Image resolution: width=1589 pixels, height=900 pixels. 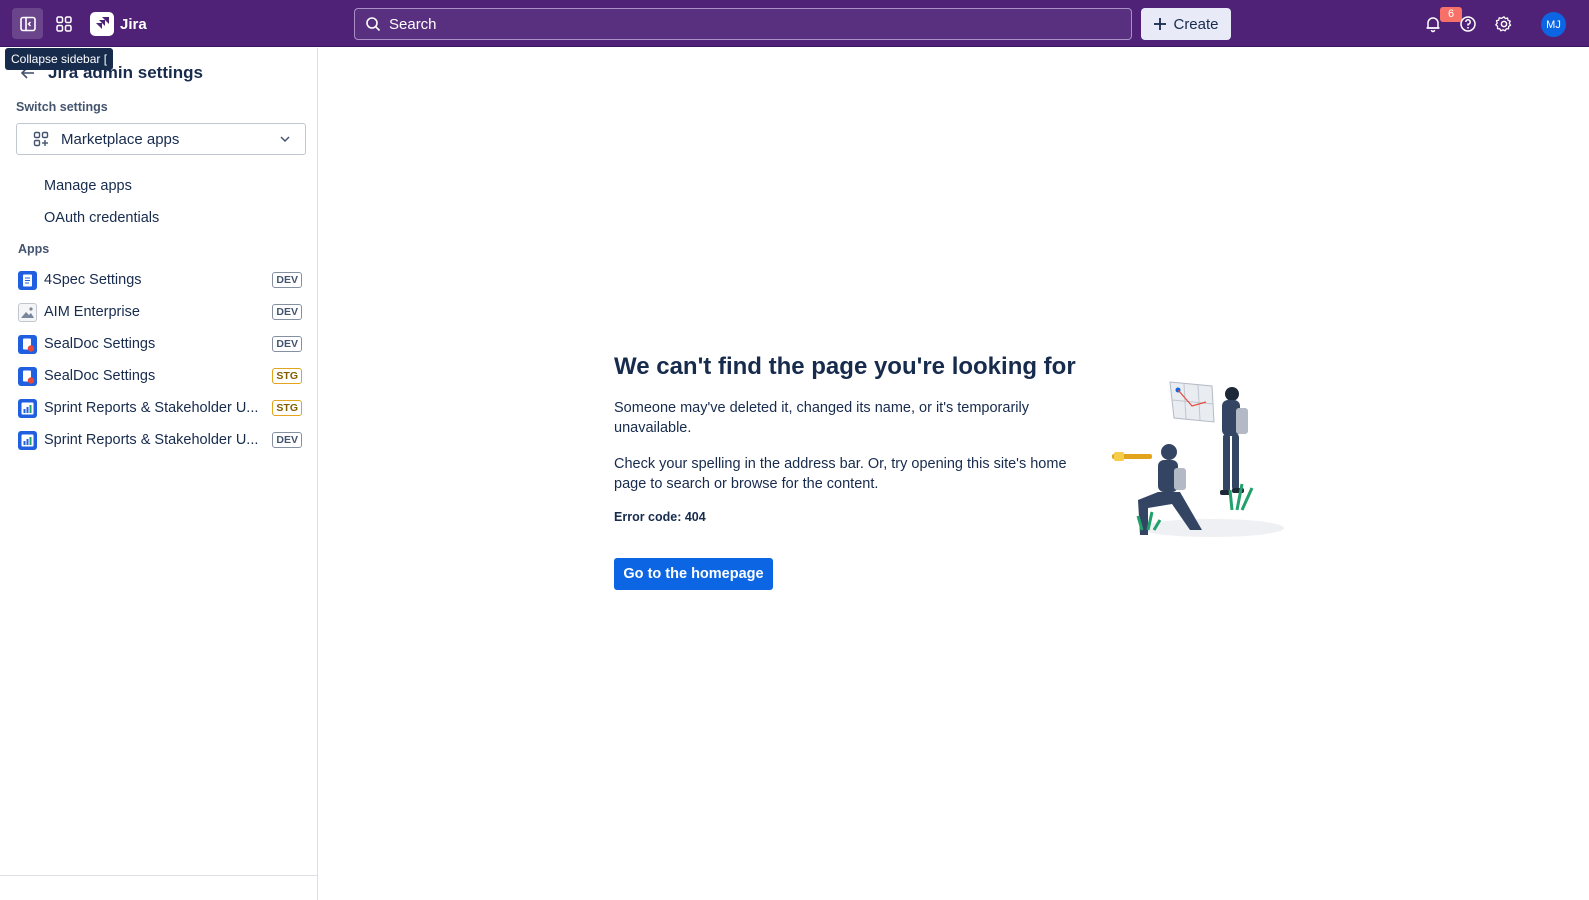 I want to click on switch-settings-value: Marketplace apps, so click(x=120, y=139).